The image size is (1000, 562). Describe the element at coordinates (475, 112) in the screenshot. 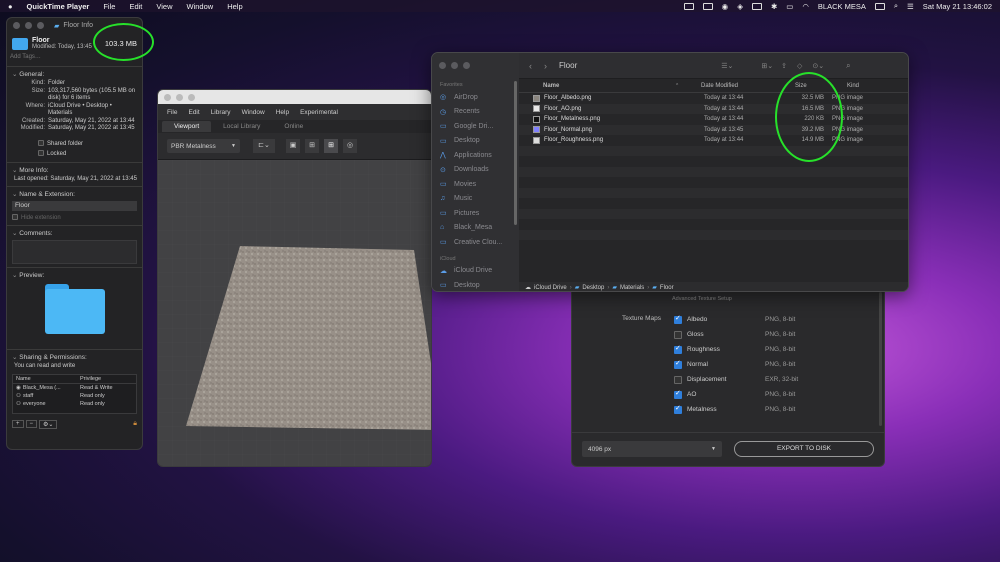

I see `sidebar-item: ◷ Recents` at that location.